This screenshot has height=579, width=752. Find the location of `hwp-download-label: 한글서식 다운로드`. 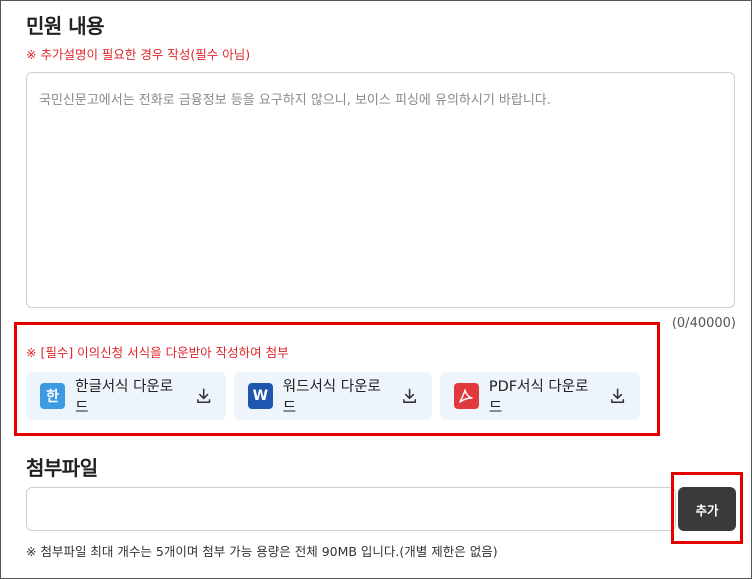

hwp-download-label: 한글서식 다운로드 is located at coordinates (124, 397).